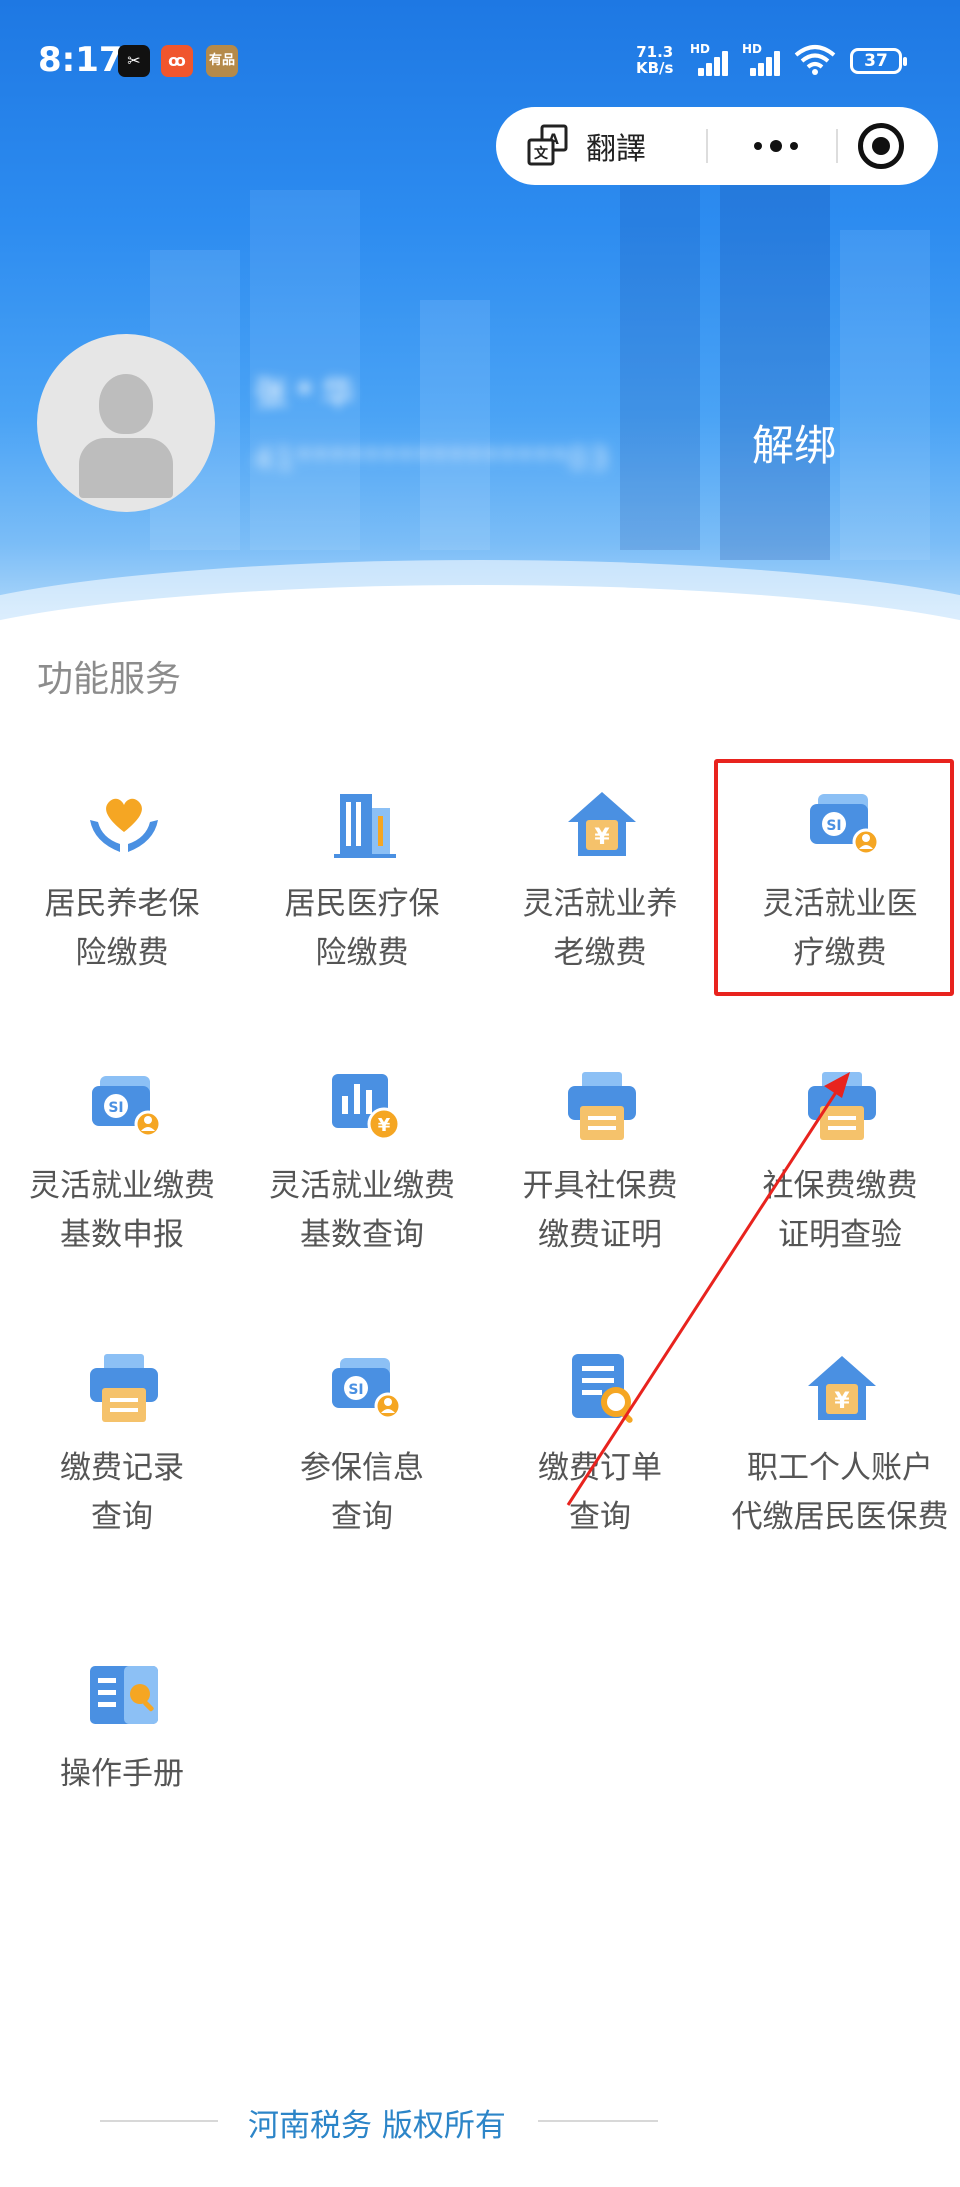 The width and height of the screenshot is (960, 2187). Describe the element at coordinates (366, 1107) in the screenshot. I see `chart-yuan-icon: ¥` at that location.